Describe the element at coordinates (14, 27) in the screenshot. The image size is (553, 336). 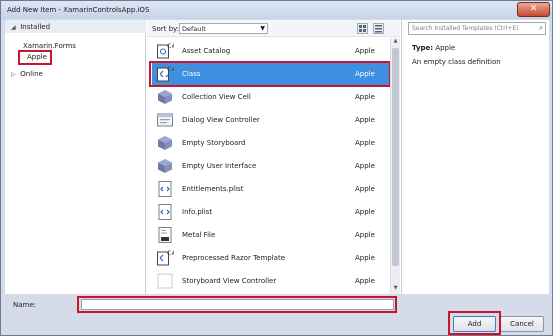
I see `expanded-arrow-icon: ◢` at that location.